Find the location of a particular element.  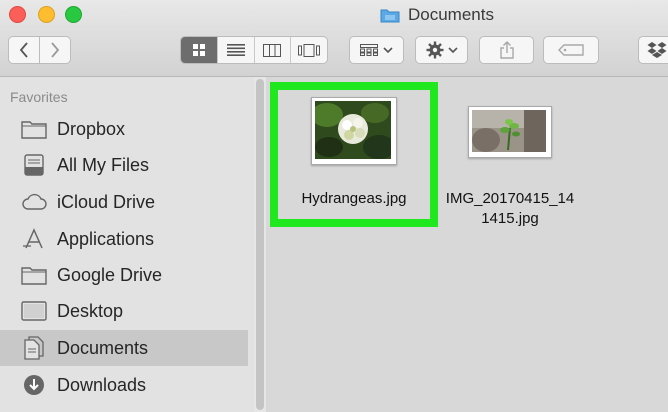

sidebar-item-label: All My Files is located at coordinates (103, 164).